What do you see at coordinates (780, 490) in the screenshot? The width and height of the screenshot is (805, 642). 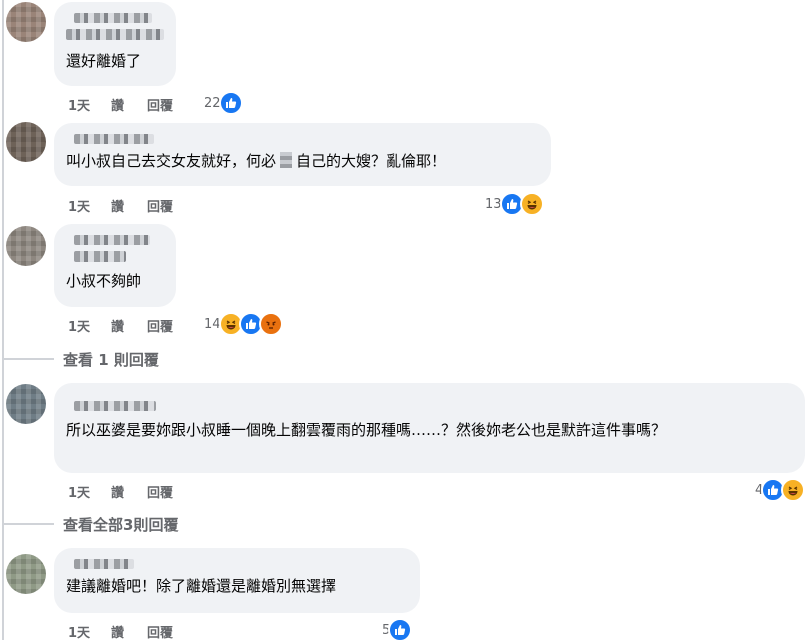 I see `reaction-summary: 4` at bounding box center [780, 490].